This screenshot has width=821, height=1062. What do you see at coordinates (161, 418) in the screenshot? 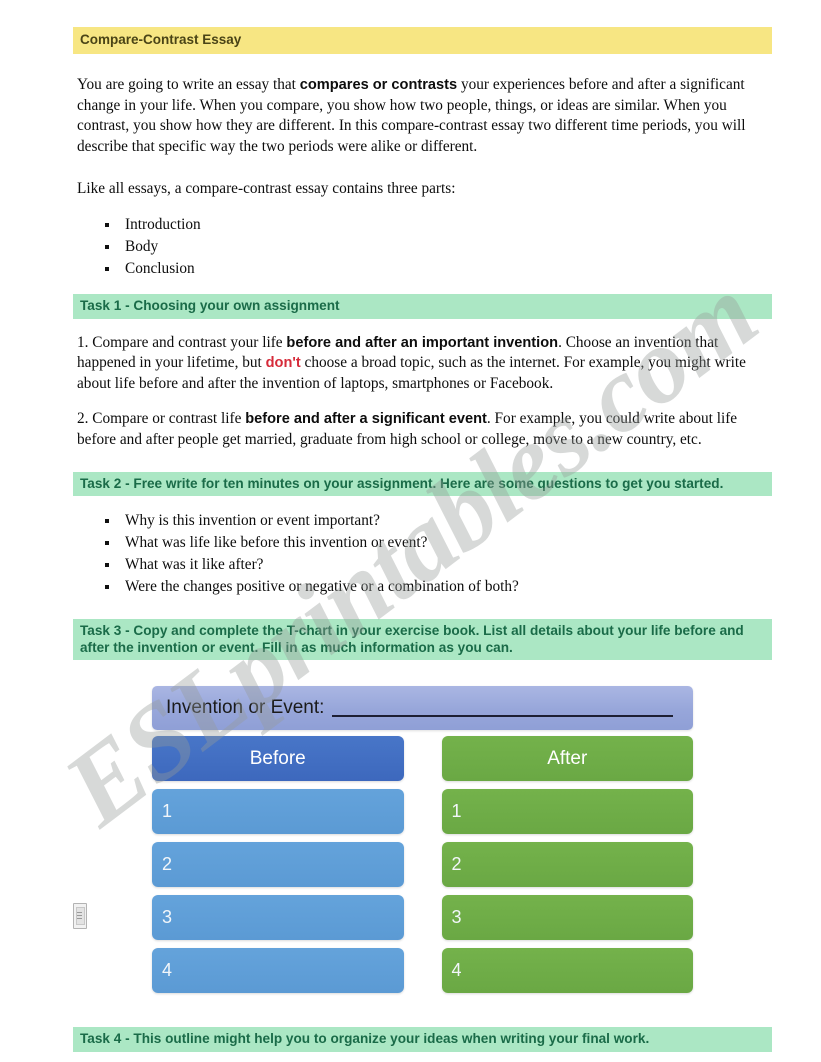
I see `task1-item2-a: 2. Compare or contrast life` at bounding box center [161, 418].